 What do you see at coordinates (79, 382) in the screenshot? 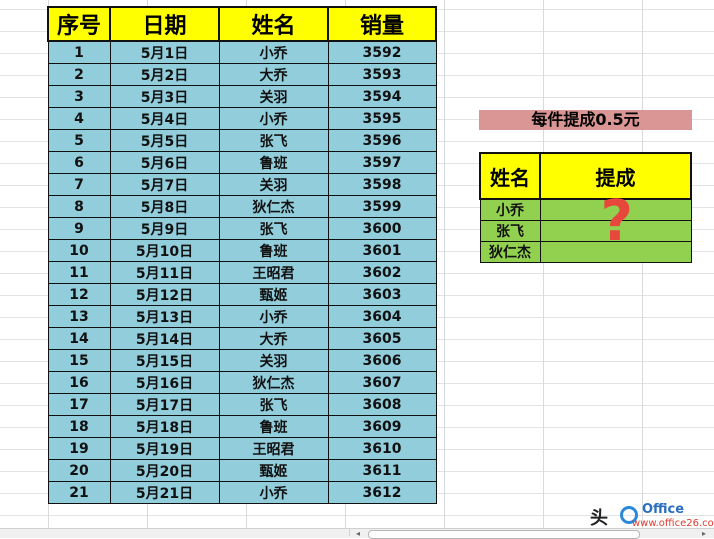
I see `cell-index: 16` at bounding box center [79, 382].